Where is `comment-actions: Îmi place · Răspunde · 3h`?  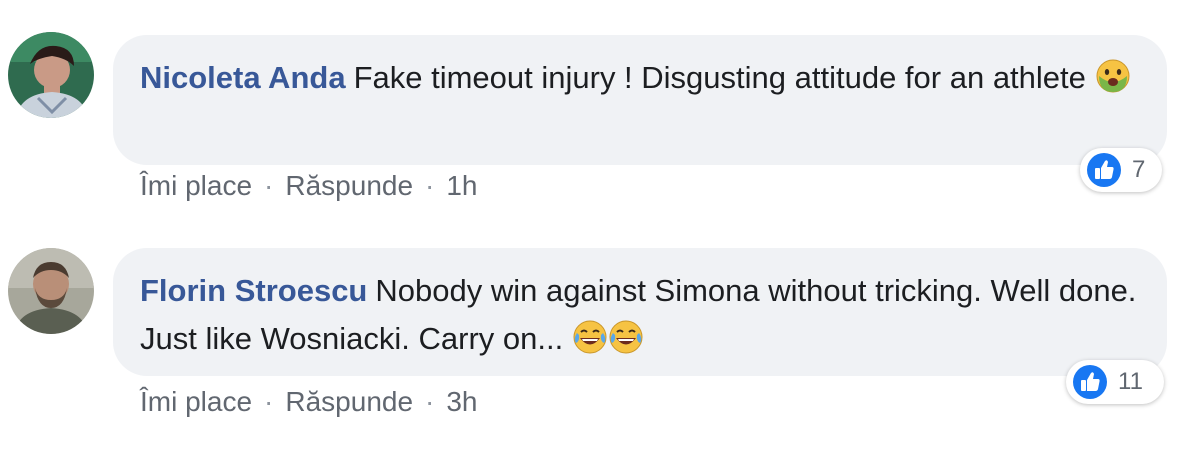 comment-actions: Îmi place · Răspunde · 3h is located at coordinates (309, 402).